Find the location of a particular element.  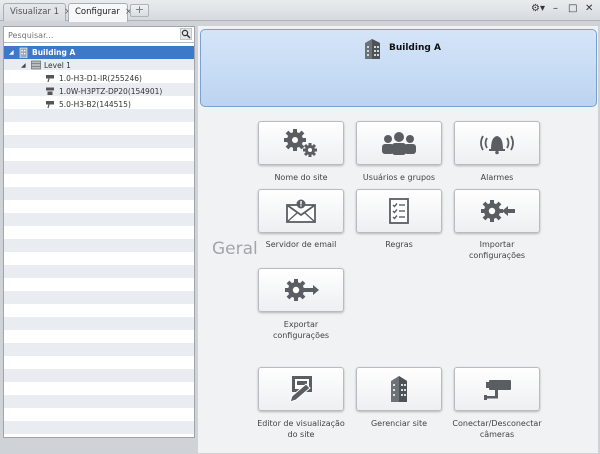

tab-bar: Visualizar 1× Configurar× + ⚙▾ – □ ✕ is located at coordinates (300, 11).